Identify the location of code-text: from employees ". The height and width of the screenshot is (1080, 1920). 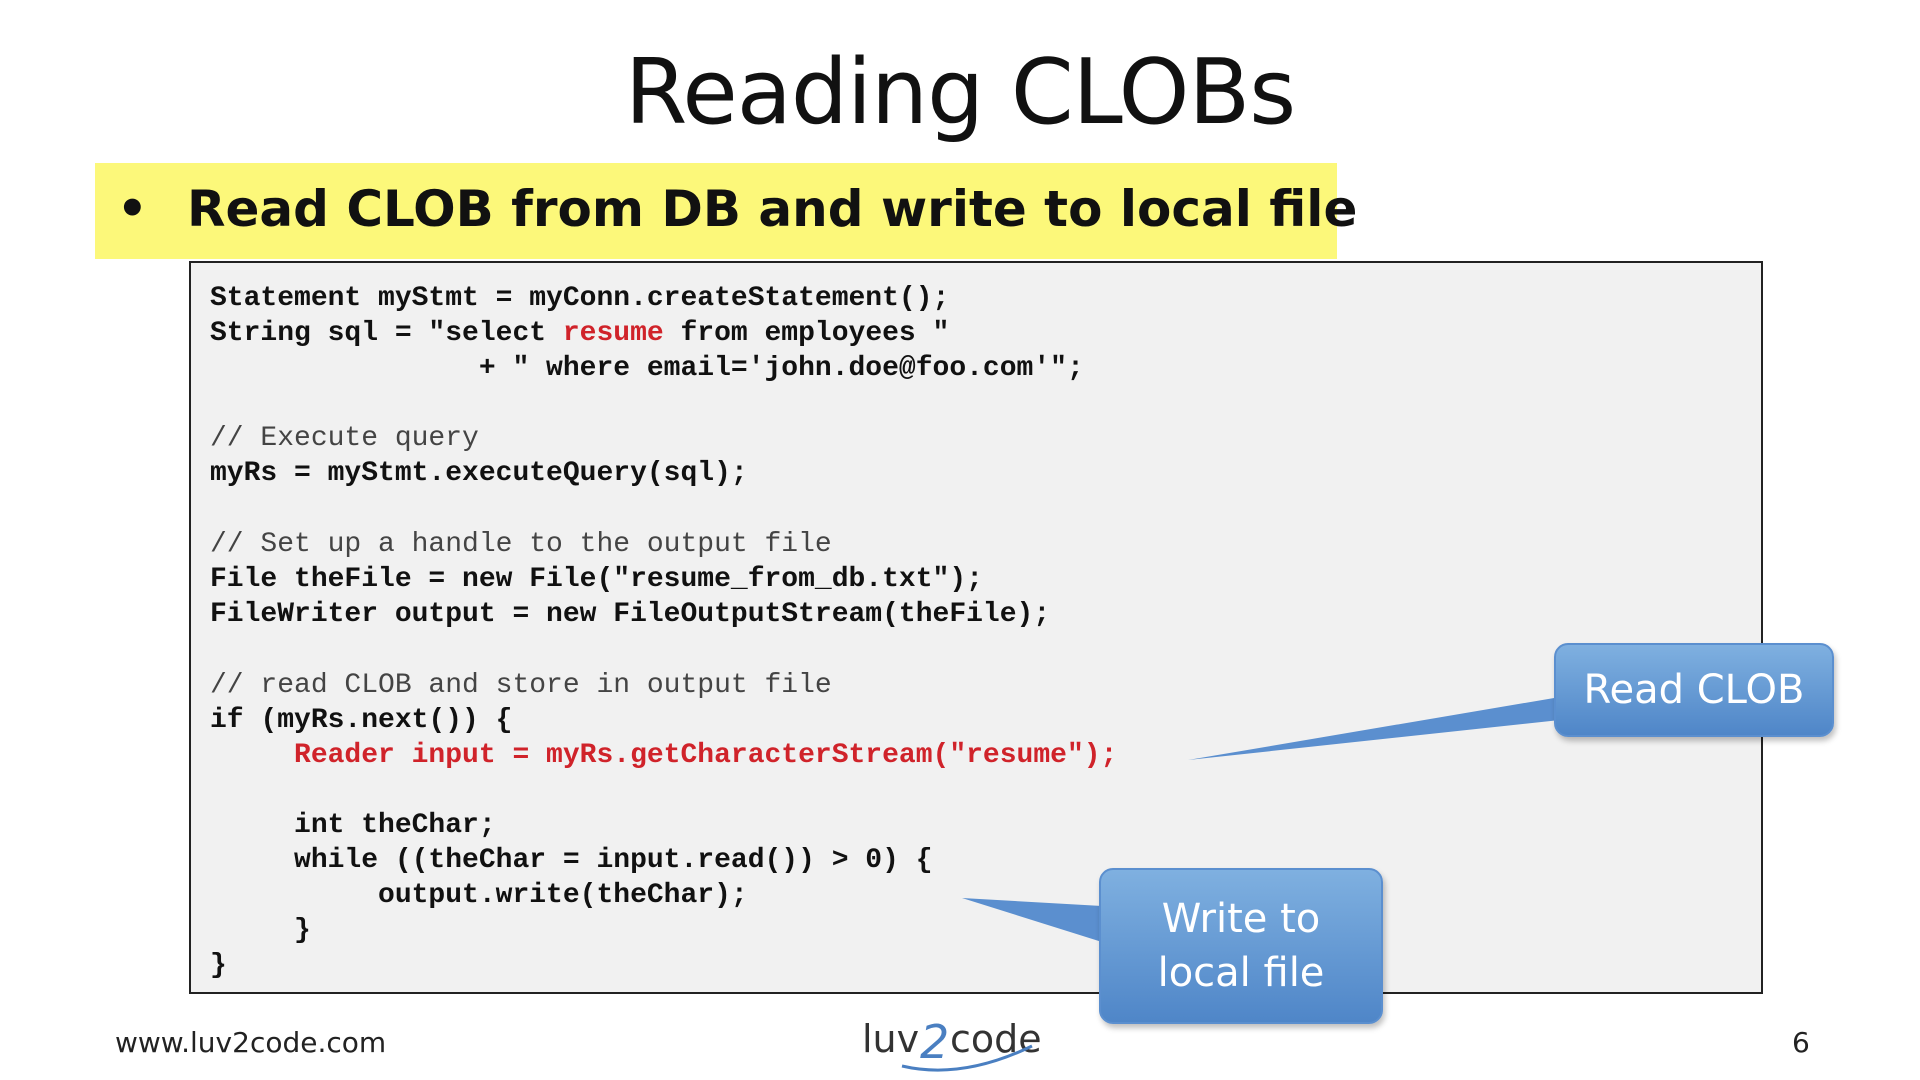
(806, 333).